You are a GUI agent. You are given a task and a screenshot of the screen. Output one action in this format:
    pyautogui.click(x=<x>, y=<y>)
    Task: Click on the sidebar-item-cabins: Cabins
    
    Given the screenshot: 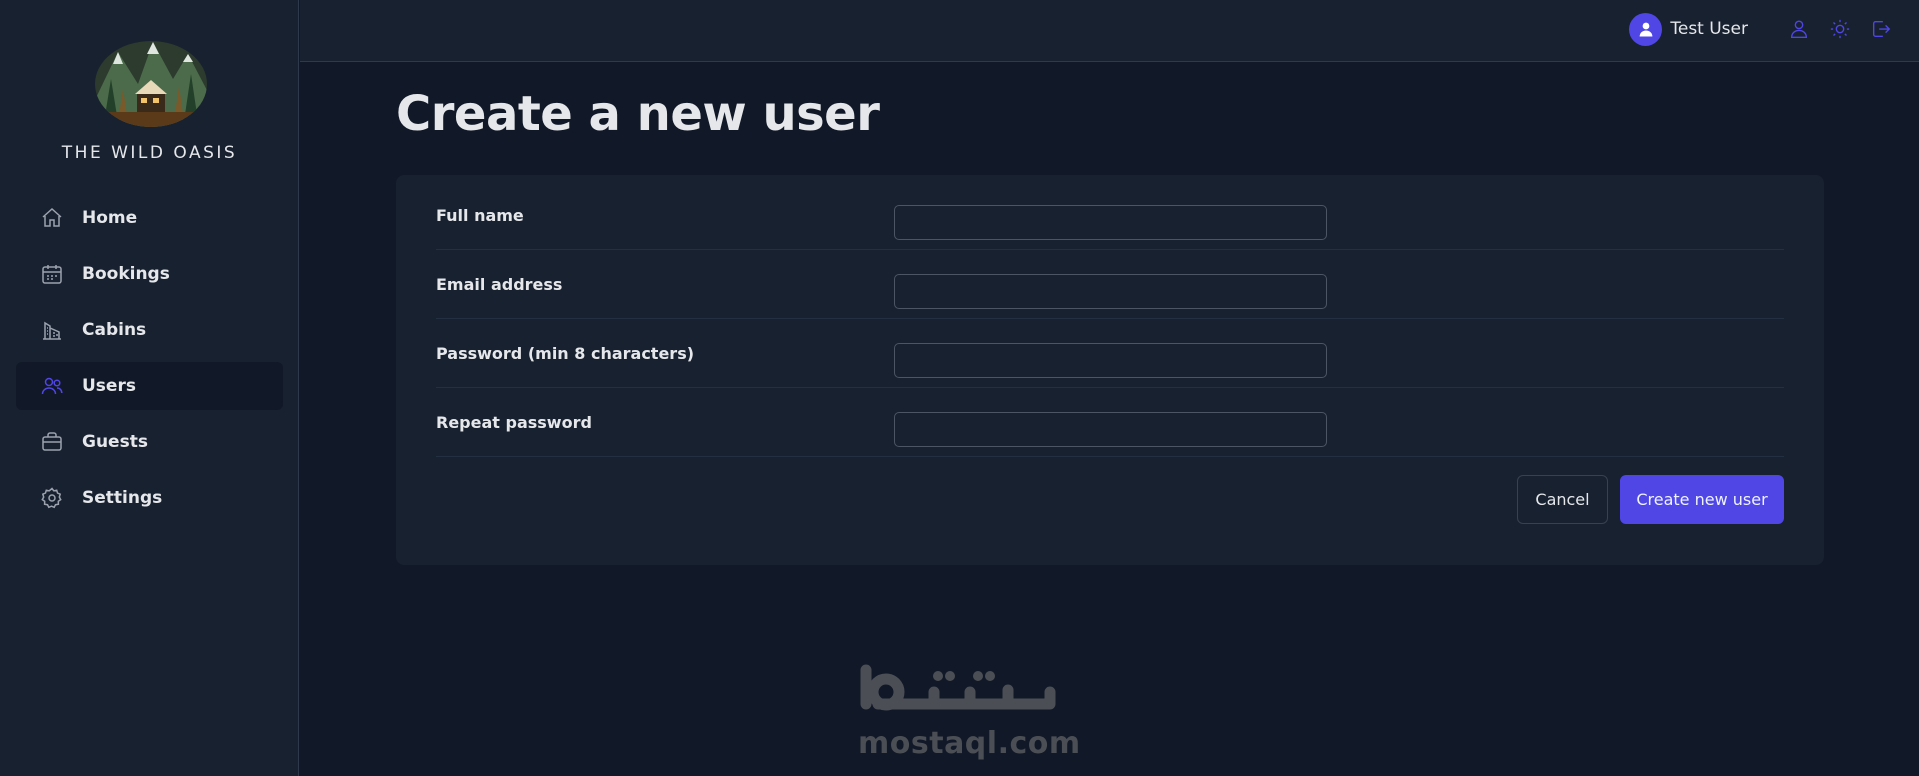 What is the action you would take?
    pyautogui.click(x=149, y=330)
    